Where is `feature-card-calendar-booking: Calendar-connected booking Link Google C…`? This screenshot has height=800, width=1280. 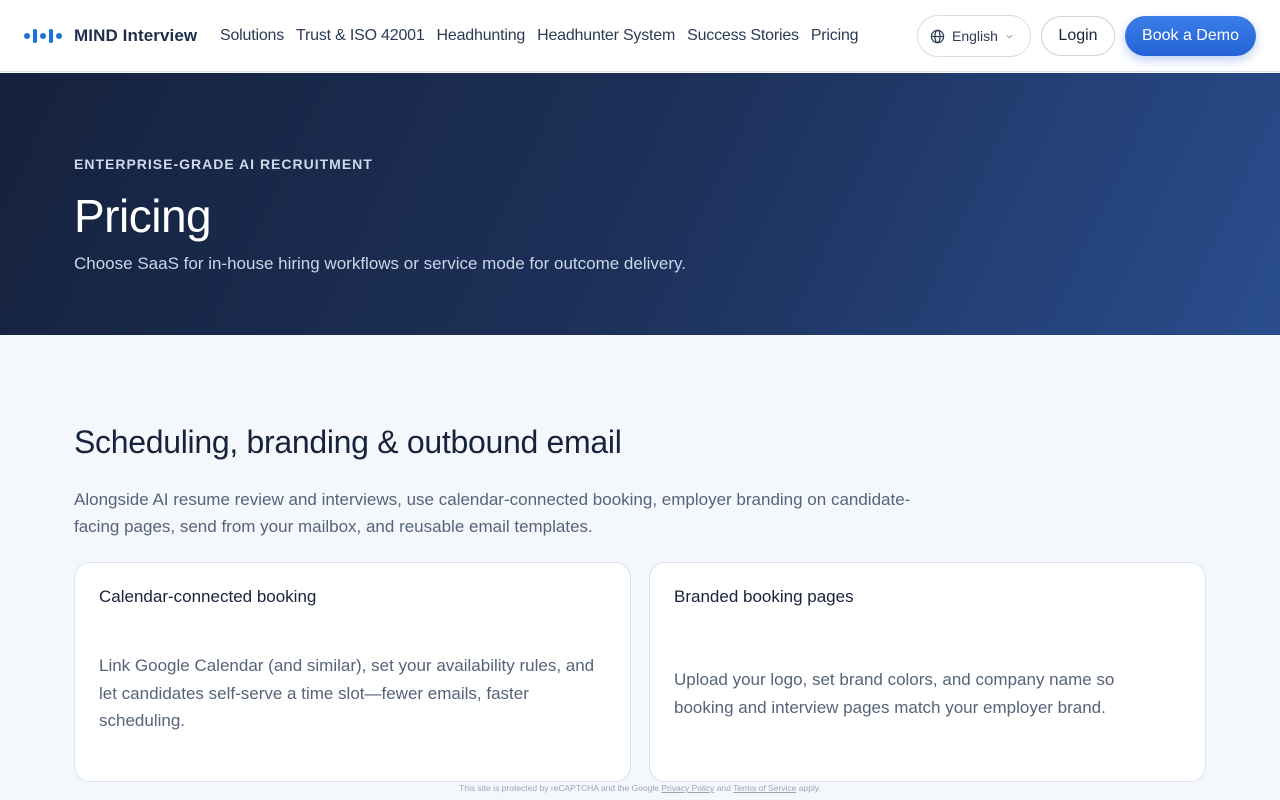
feature-card-calendar-booking: Calendar-connected booking Link Google C… is located at coordinates (352, 672).